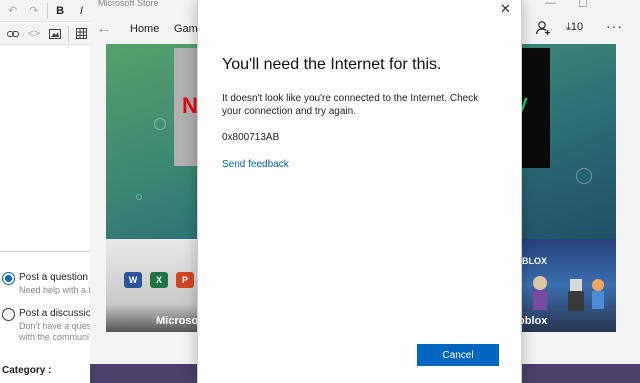 The image size is (640, 383). What do you see at coordinates (8, 314) in the screenshot?
I see `radio-post-discussion` at bounding box center [8, 314].